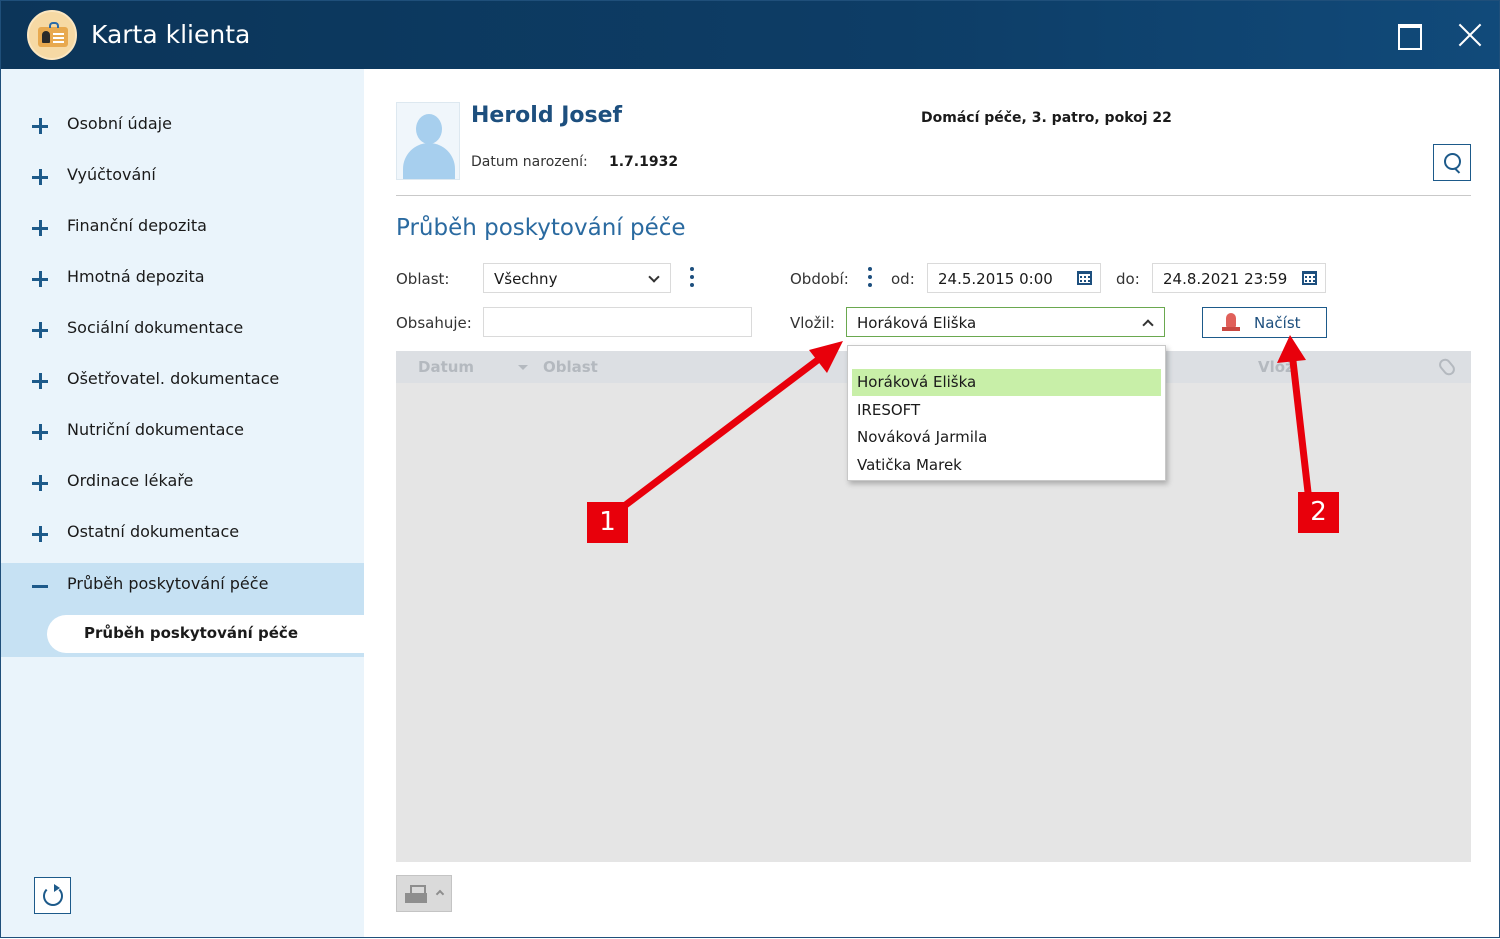  What do you see at coordinates (1318, 512) in the screenshot?
I see `annotation-callout-2: 2` at bounding box center [1318, 512].